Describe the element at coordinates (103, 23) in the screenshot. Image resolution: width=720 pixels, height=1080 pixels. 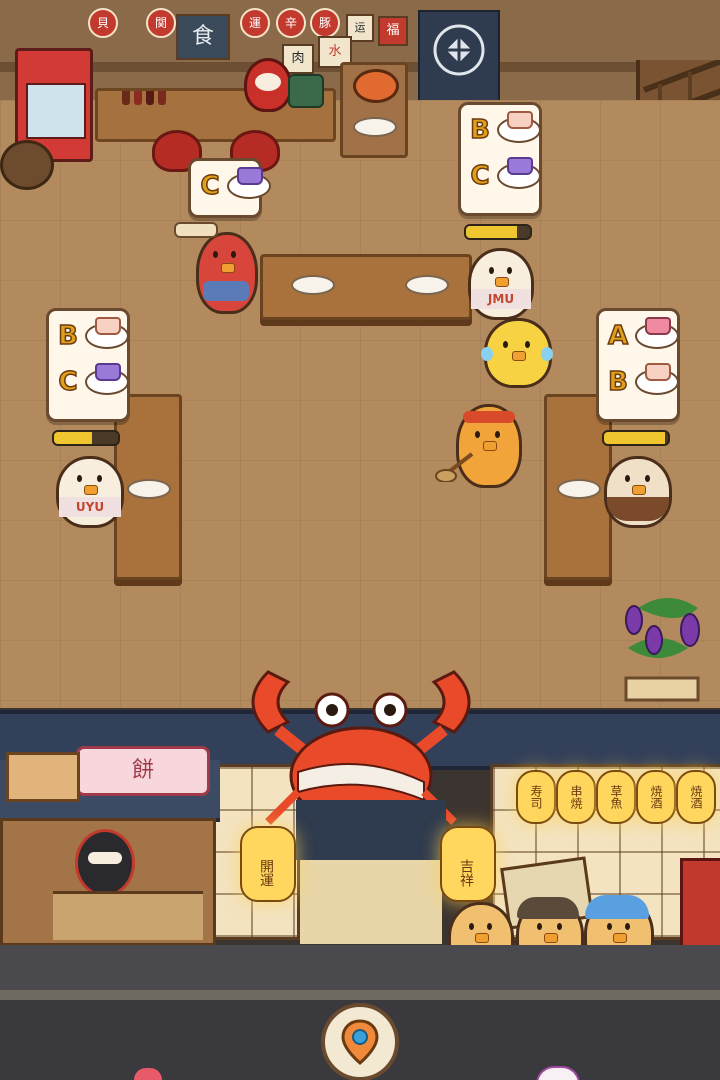
I see `wall-sign: 貝` at that location.